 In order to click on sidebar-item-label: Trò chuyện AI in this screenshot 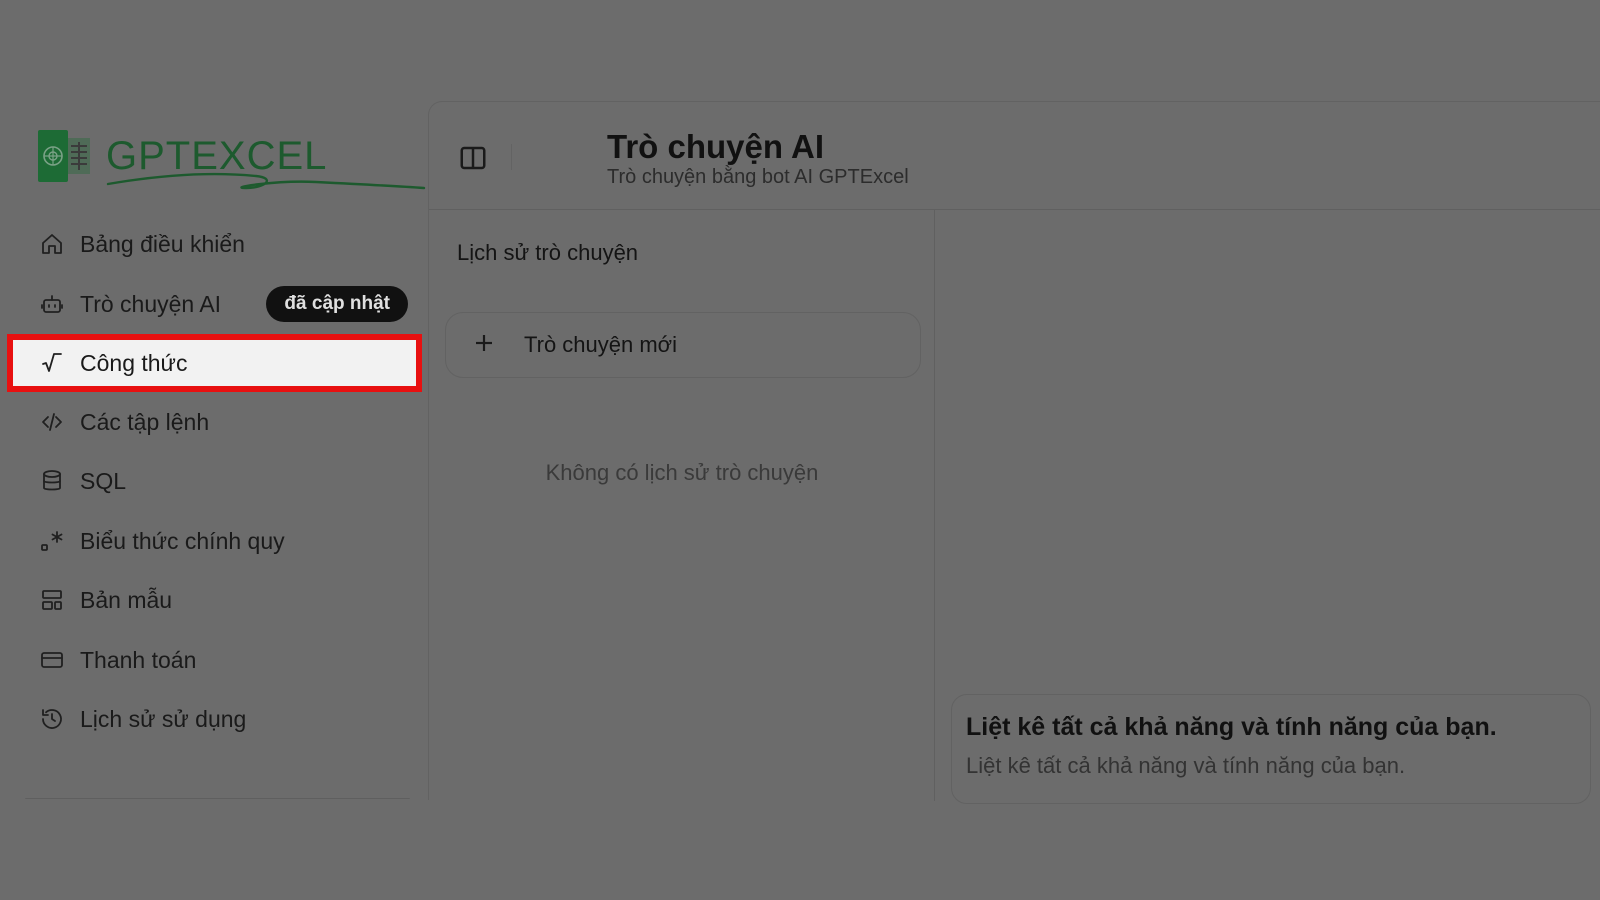, I will do `click(151, 303)`.